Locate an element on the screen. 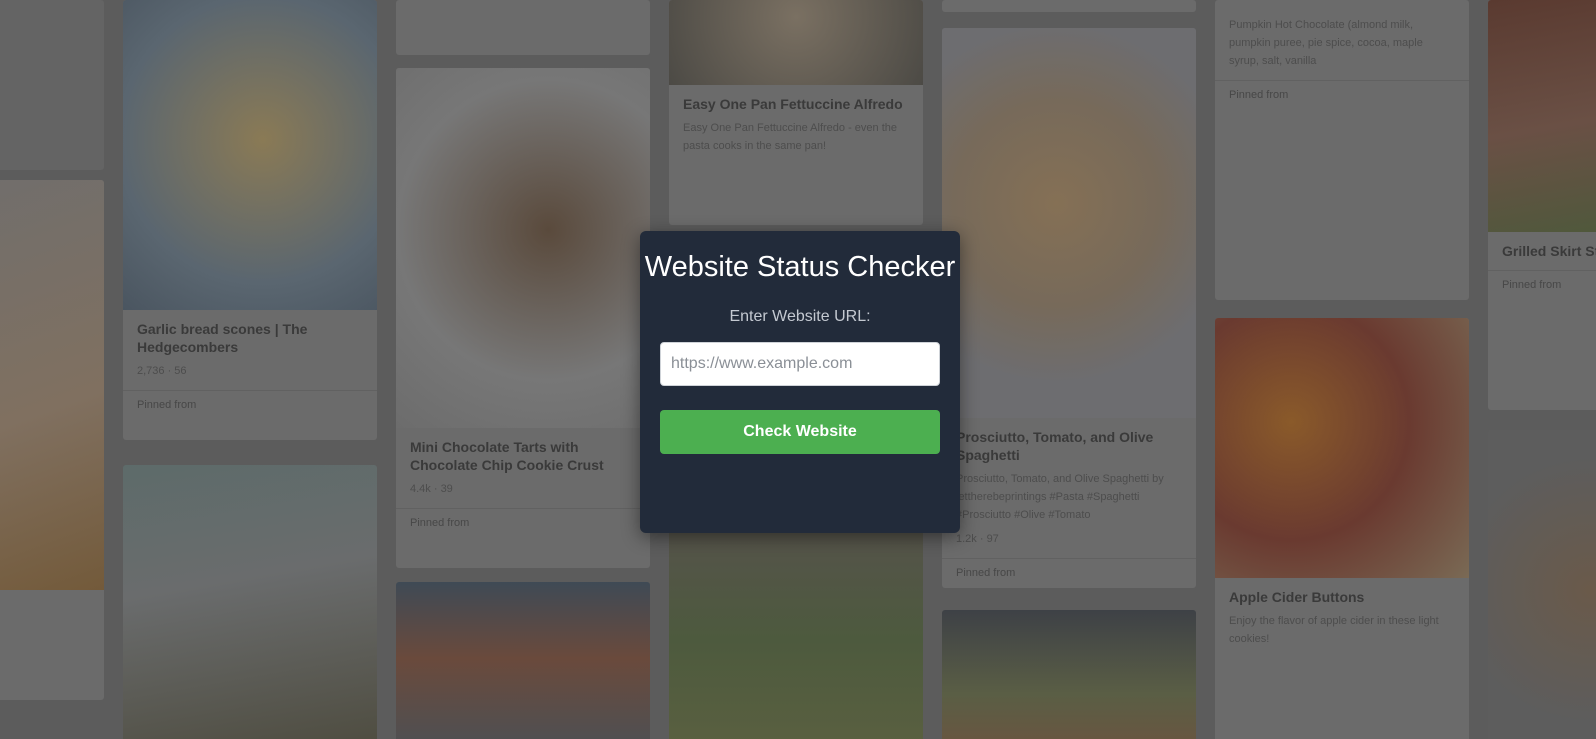  check-website-button: Check Website is located at coordinates (800, 432).